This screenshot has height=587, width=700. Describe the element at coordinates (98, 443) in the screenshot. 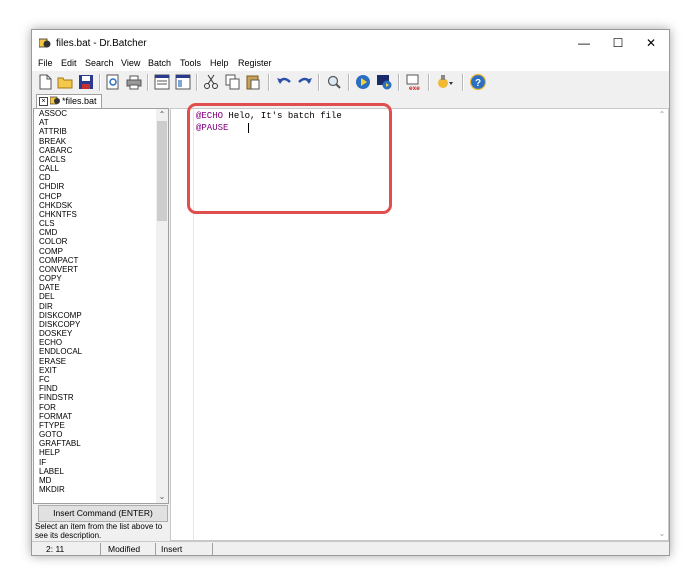

I see `command-item: GRAFTABL` at that location.